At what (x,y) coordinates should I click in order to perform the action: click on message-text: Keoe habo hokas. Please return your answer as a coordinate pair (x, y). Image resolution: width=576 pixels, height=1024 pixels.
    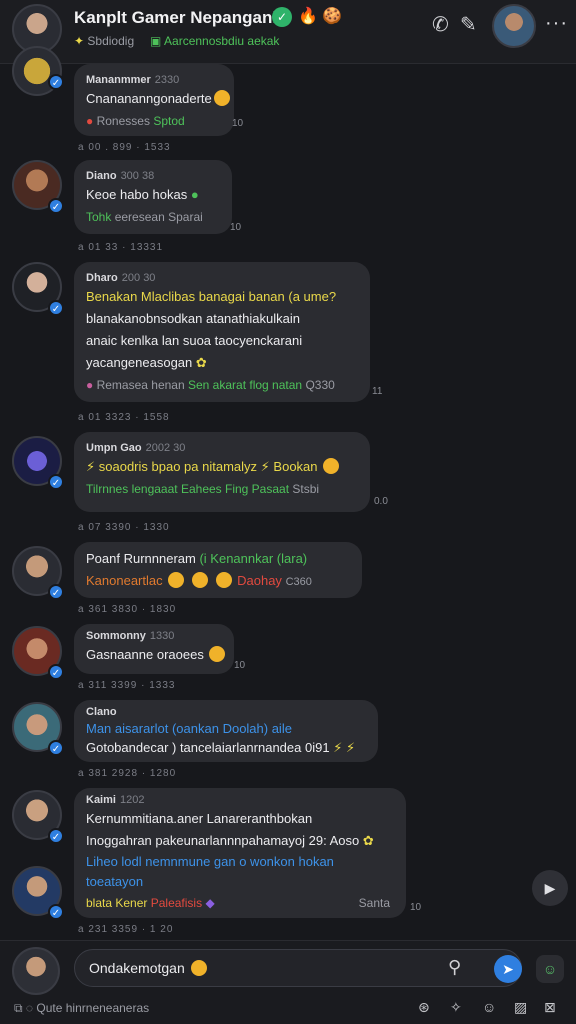
    Looking at the image, I should click on (137, 194).